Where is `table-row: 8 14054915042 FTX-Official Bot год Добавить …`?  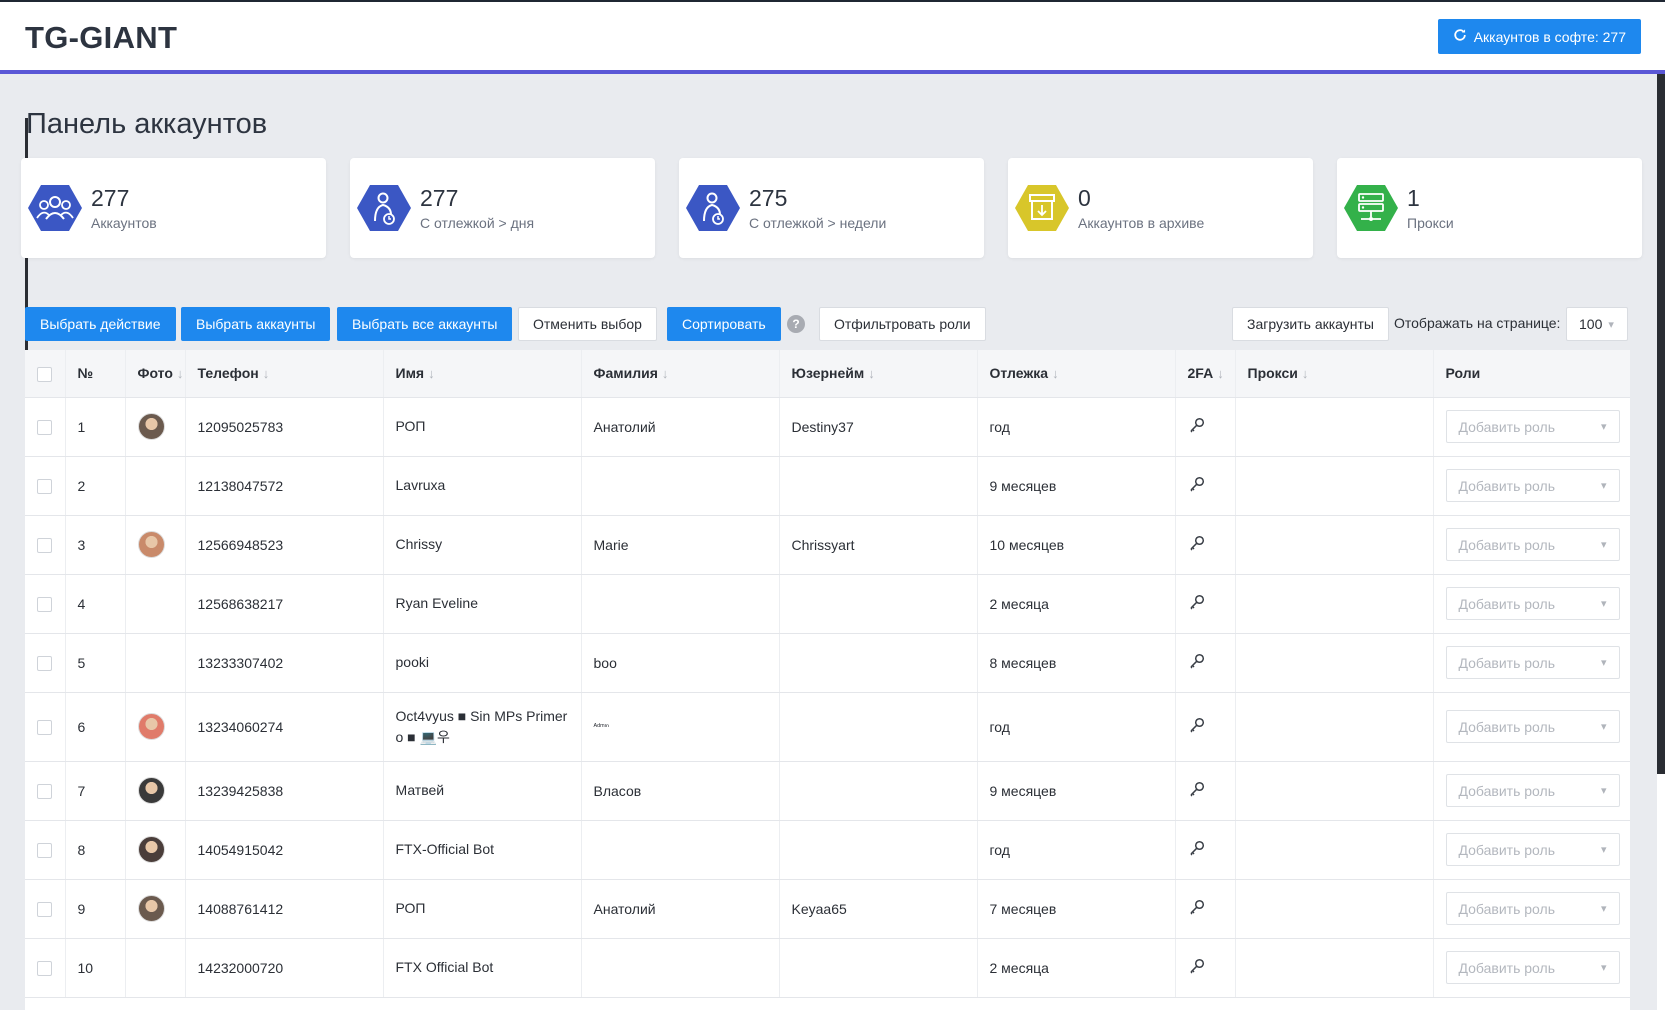 table-row: 8 14054915042 FTX-Official Bot год Добавить … is located at coordinates (827, 850).